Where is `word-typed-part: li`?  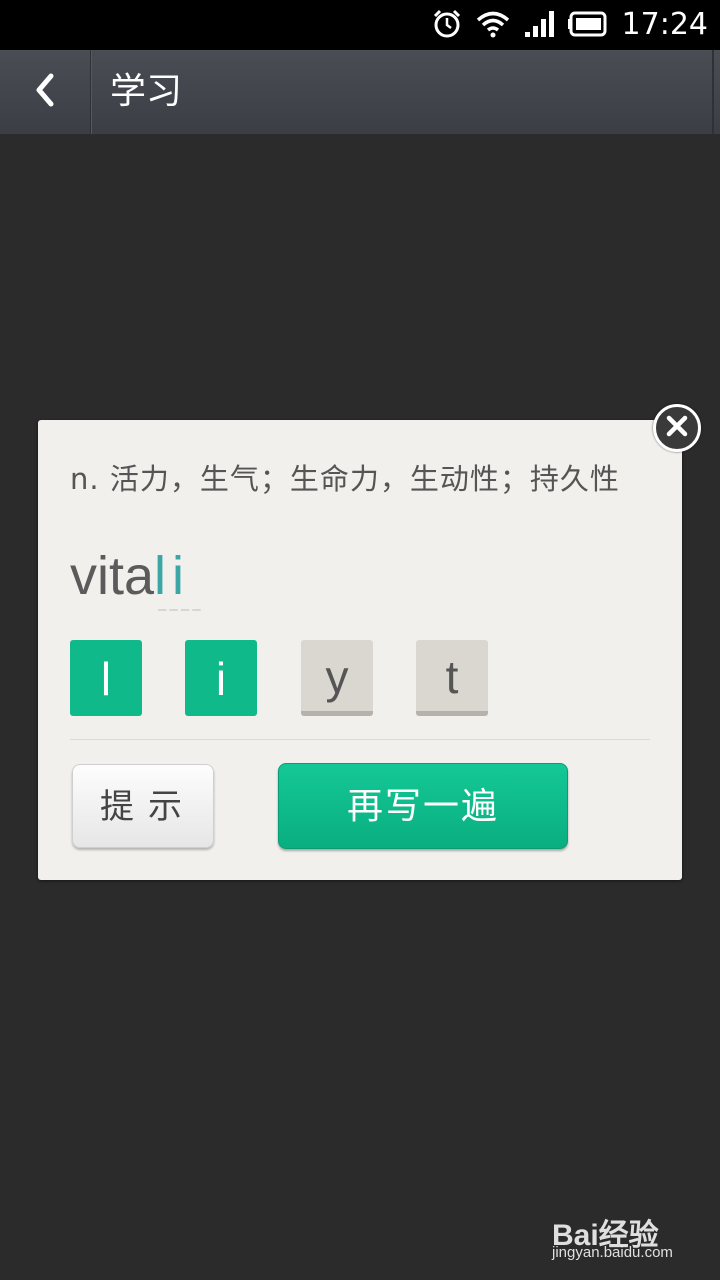 word-typed-part: li is located at coordinates (172, 576).